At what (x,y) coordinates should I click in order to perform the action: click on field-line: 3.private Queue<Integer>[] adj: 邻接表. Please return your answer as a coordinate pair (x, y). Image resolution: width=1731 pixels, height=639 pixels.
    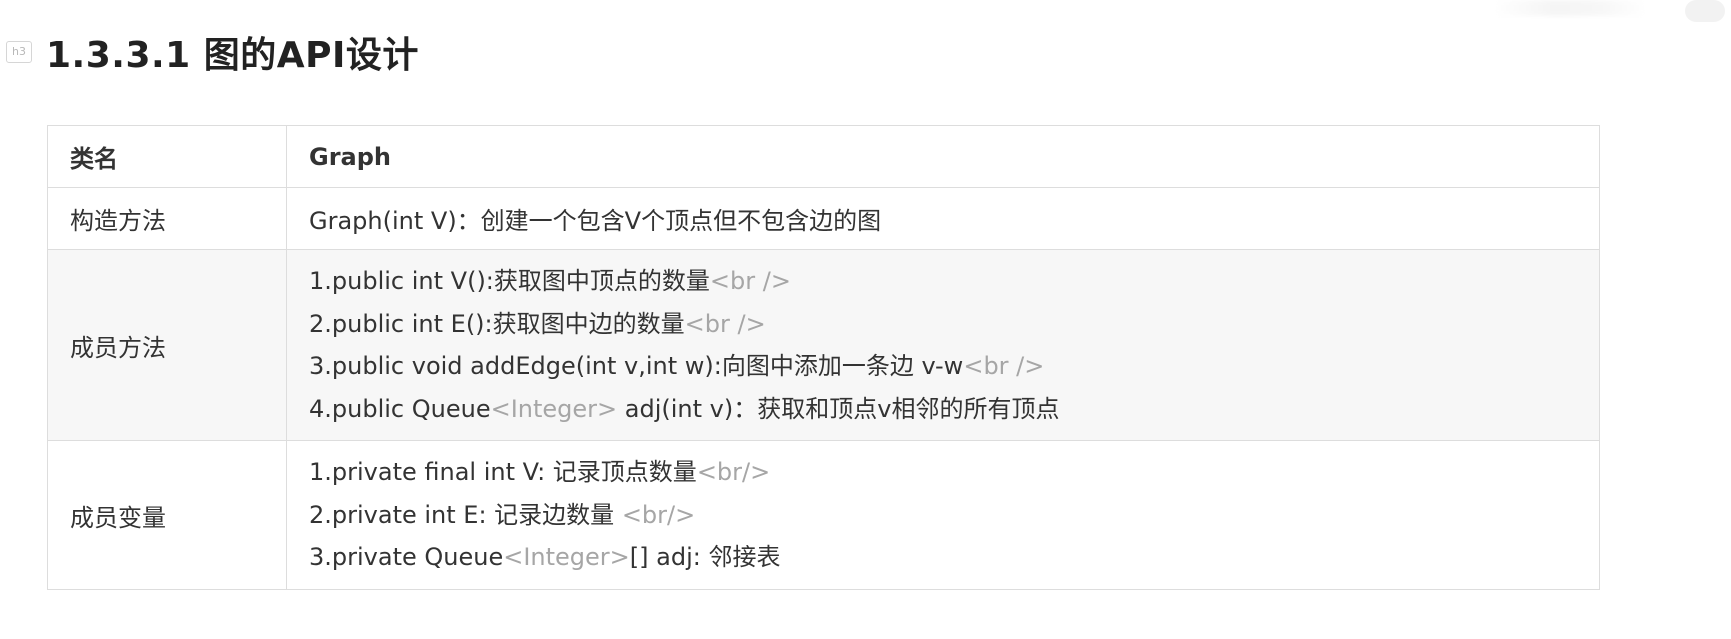
    Looking at the image, I should click on (943, 557).